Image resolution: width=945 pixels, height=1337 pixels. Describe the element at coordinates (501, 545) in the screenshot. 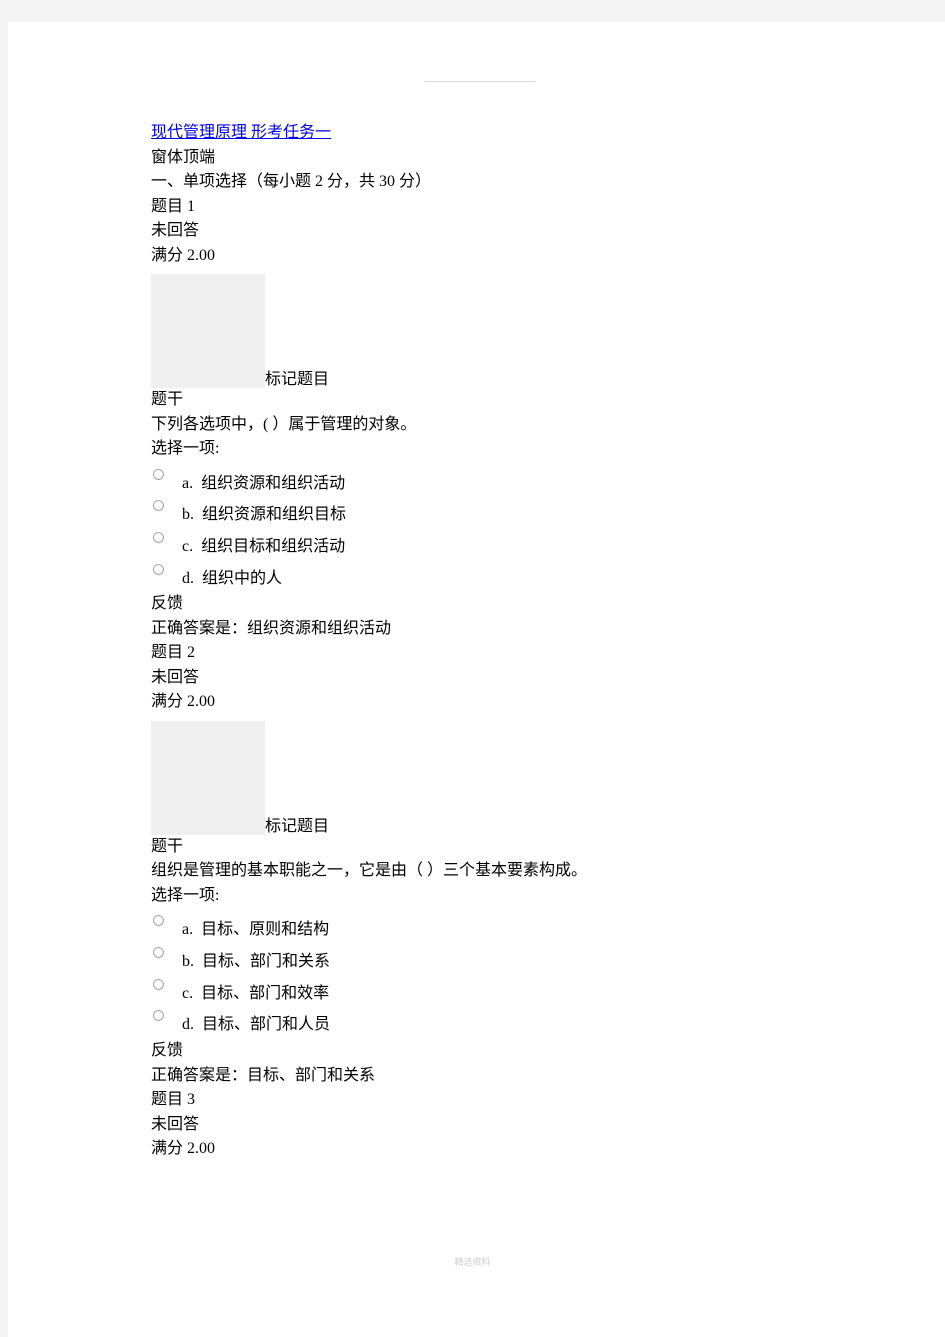

I see `answer-option-c: c. 组织目标和组织活动` at that location.